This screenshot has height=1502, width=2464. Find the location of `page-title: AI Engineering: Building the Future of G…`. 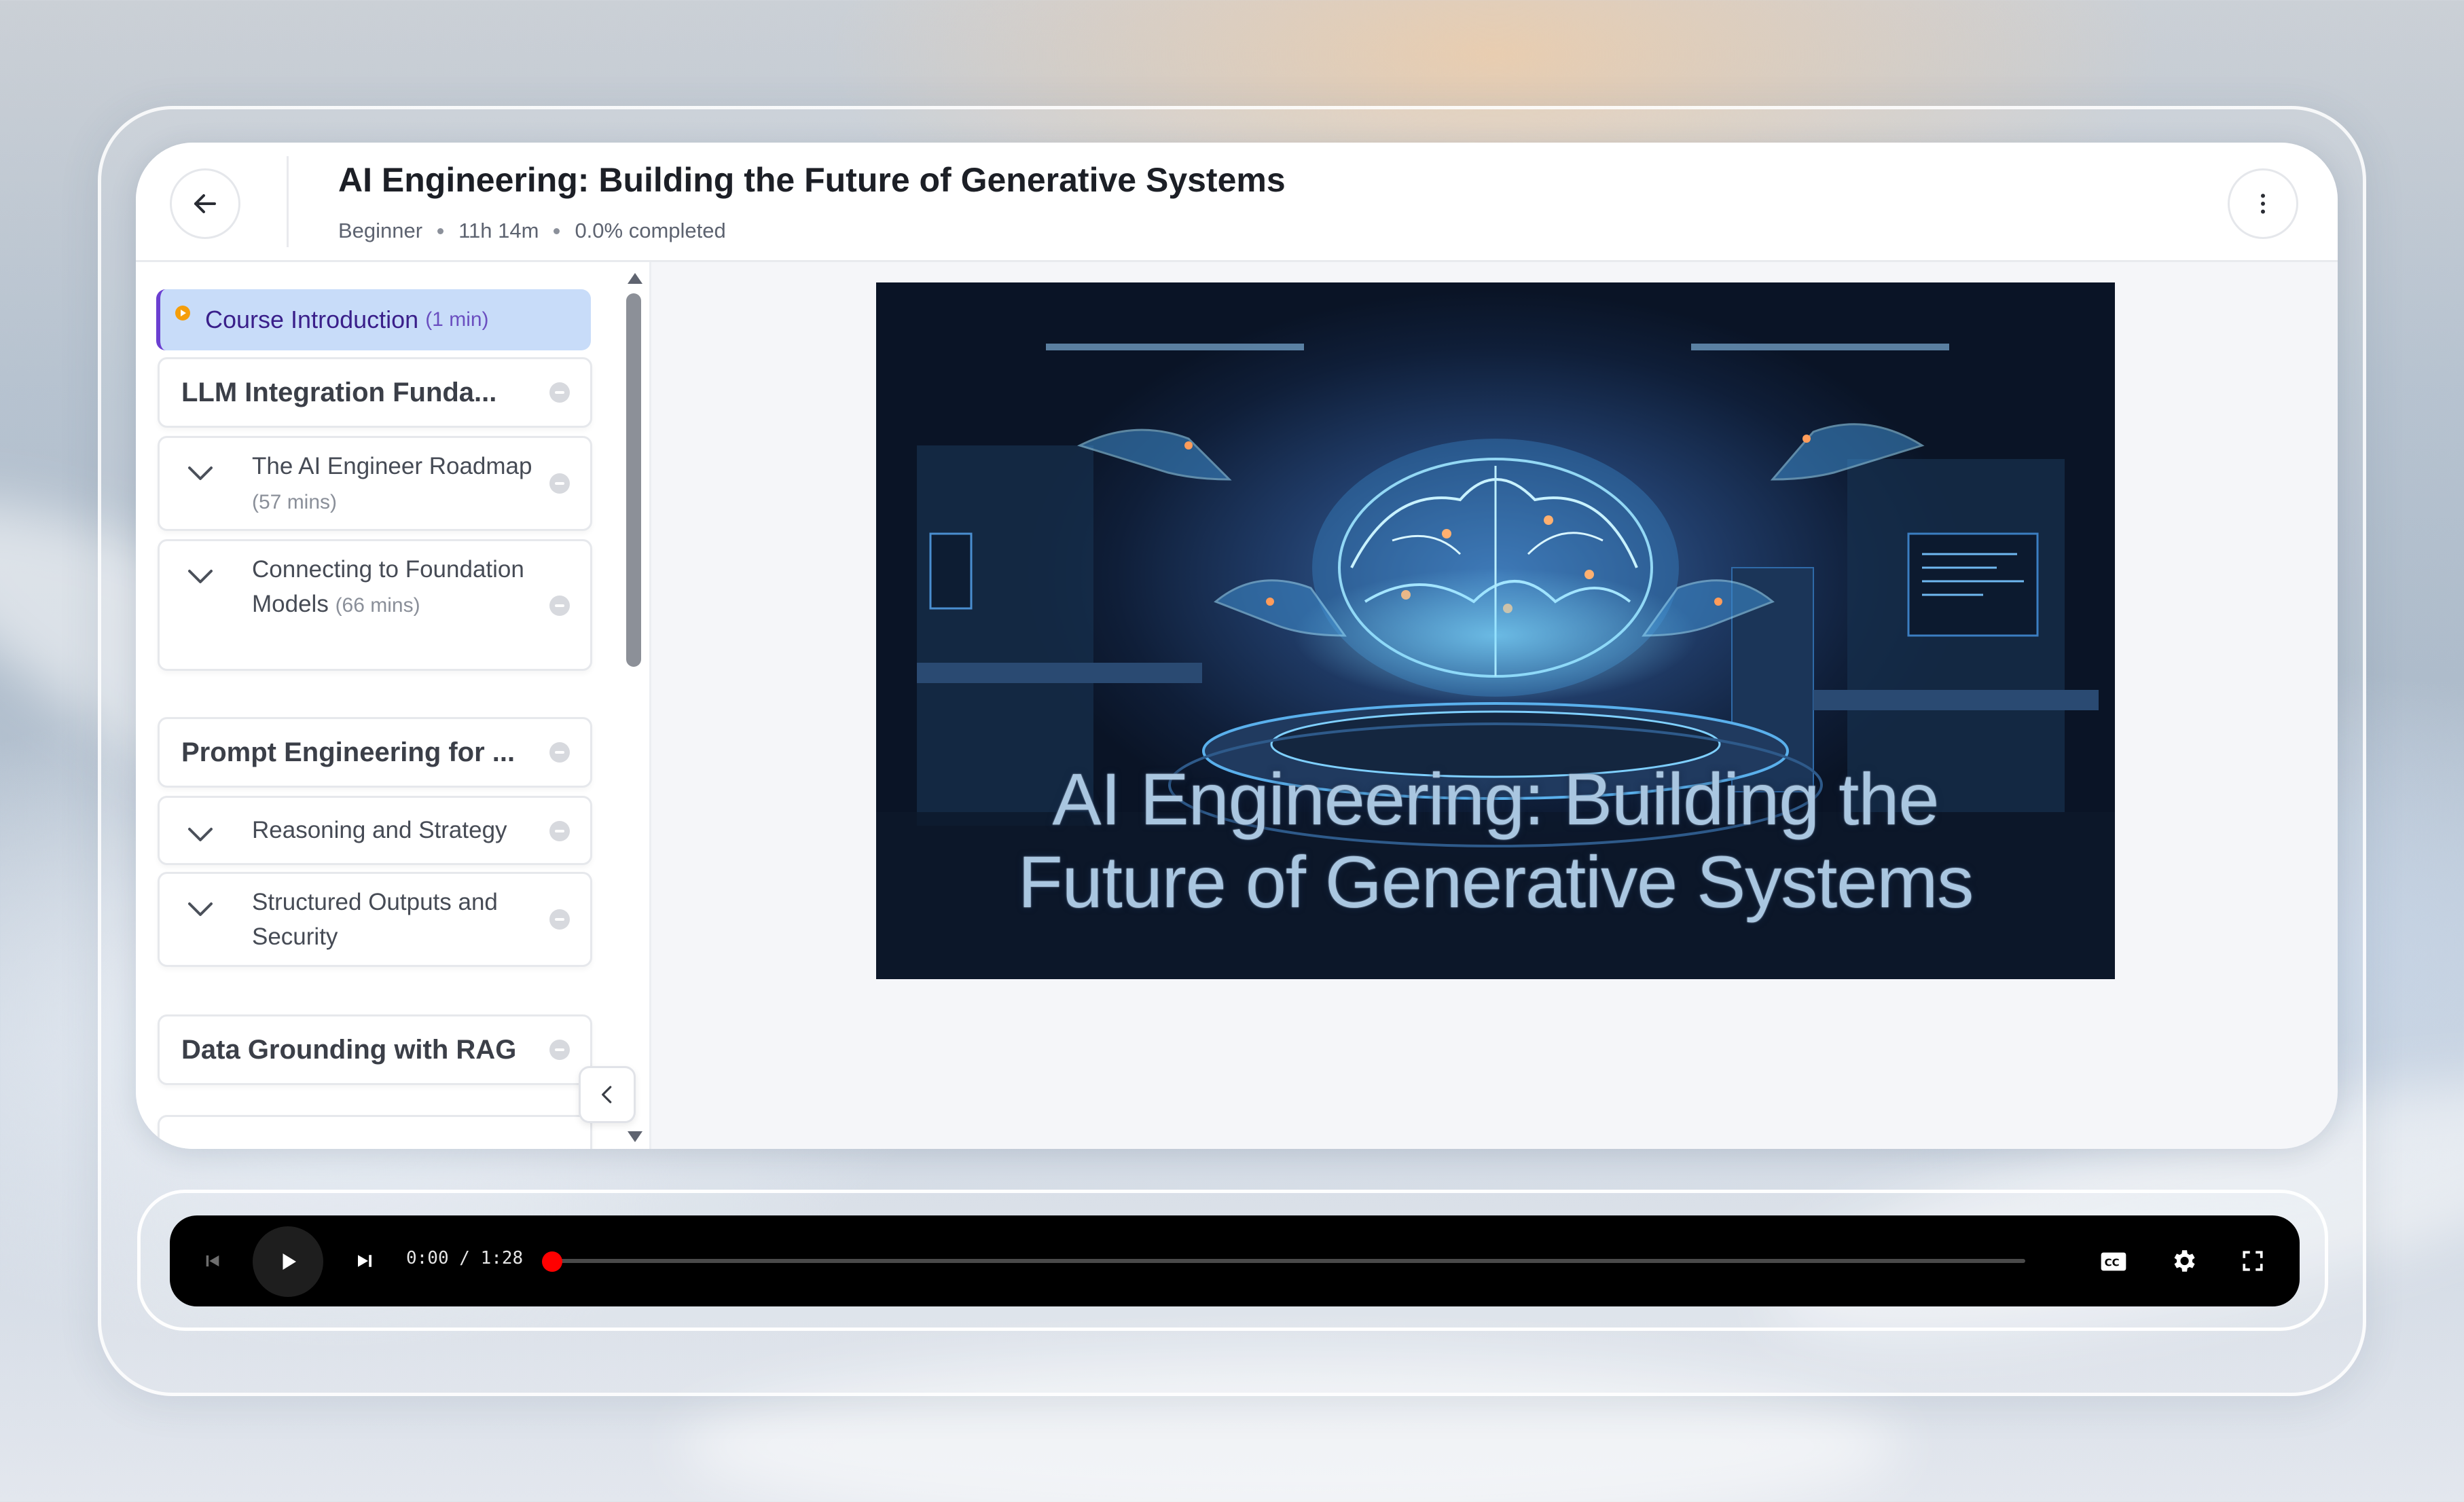

page-title: AI Engineering: Building the Future of G… is located at coordinates (812, 180).